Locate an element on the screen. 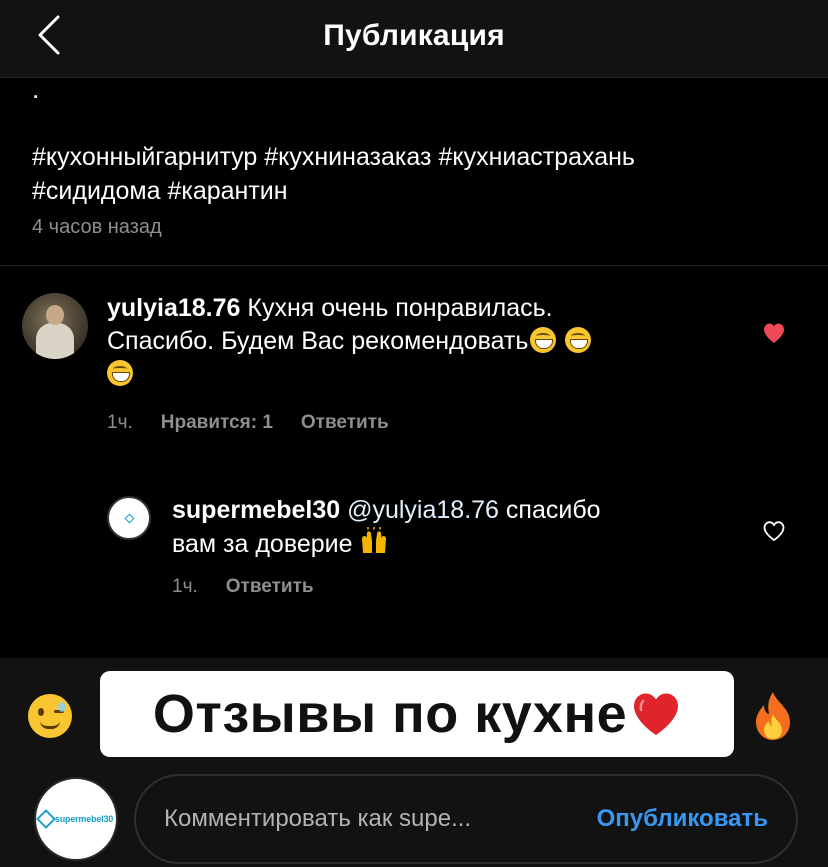  reply-like-button is located at coordinates (774, 531).